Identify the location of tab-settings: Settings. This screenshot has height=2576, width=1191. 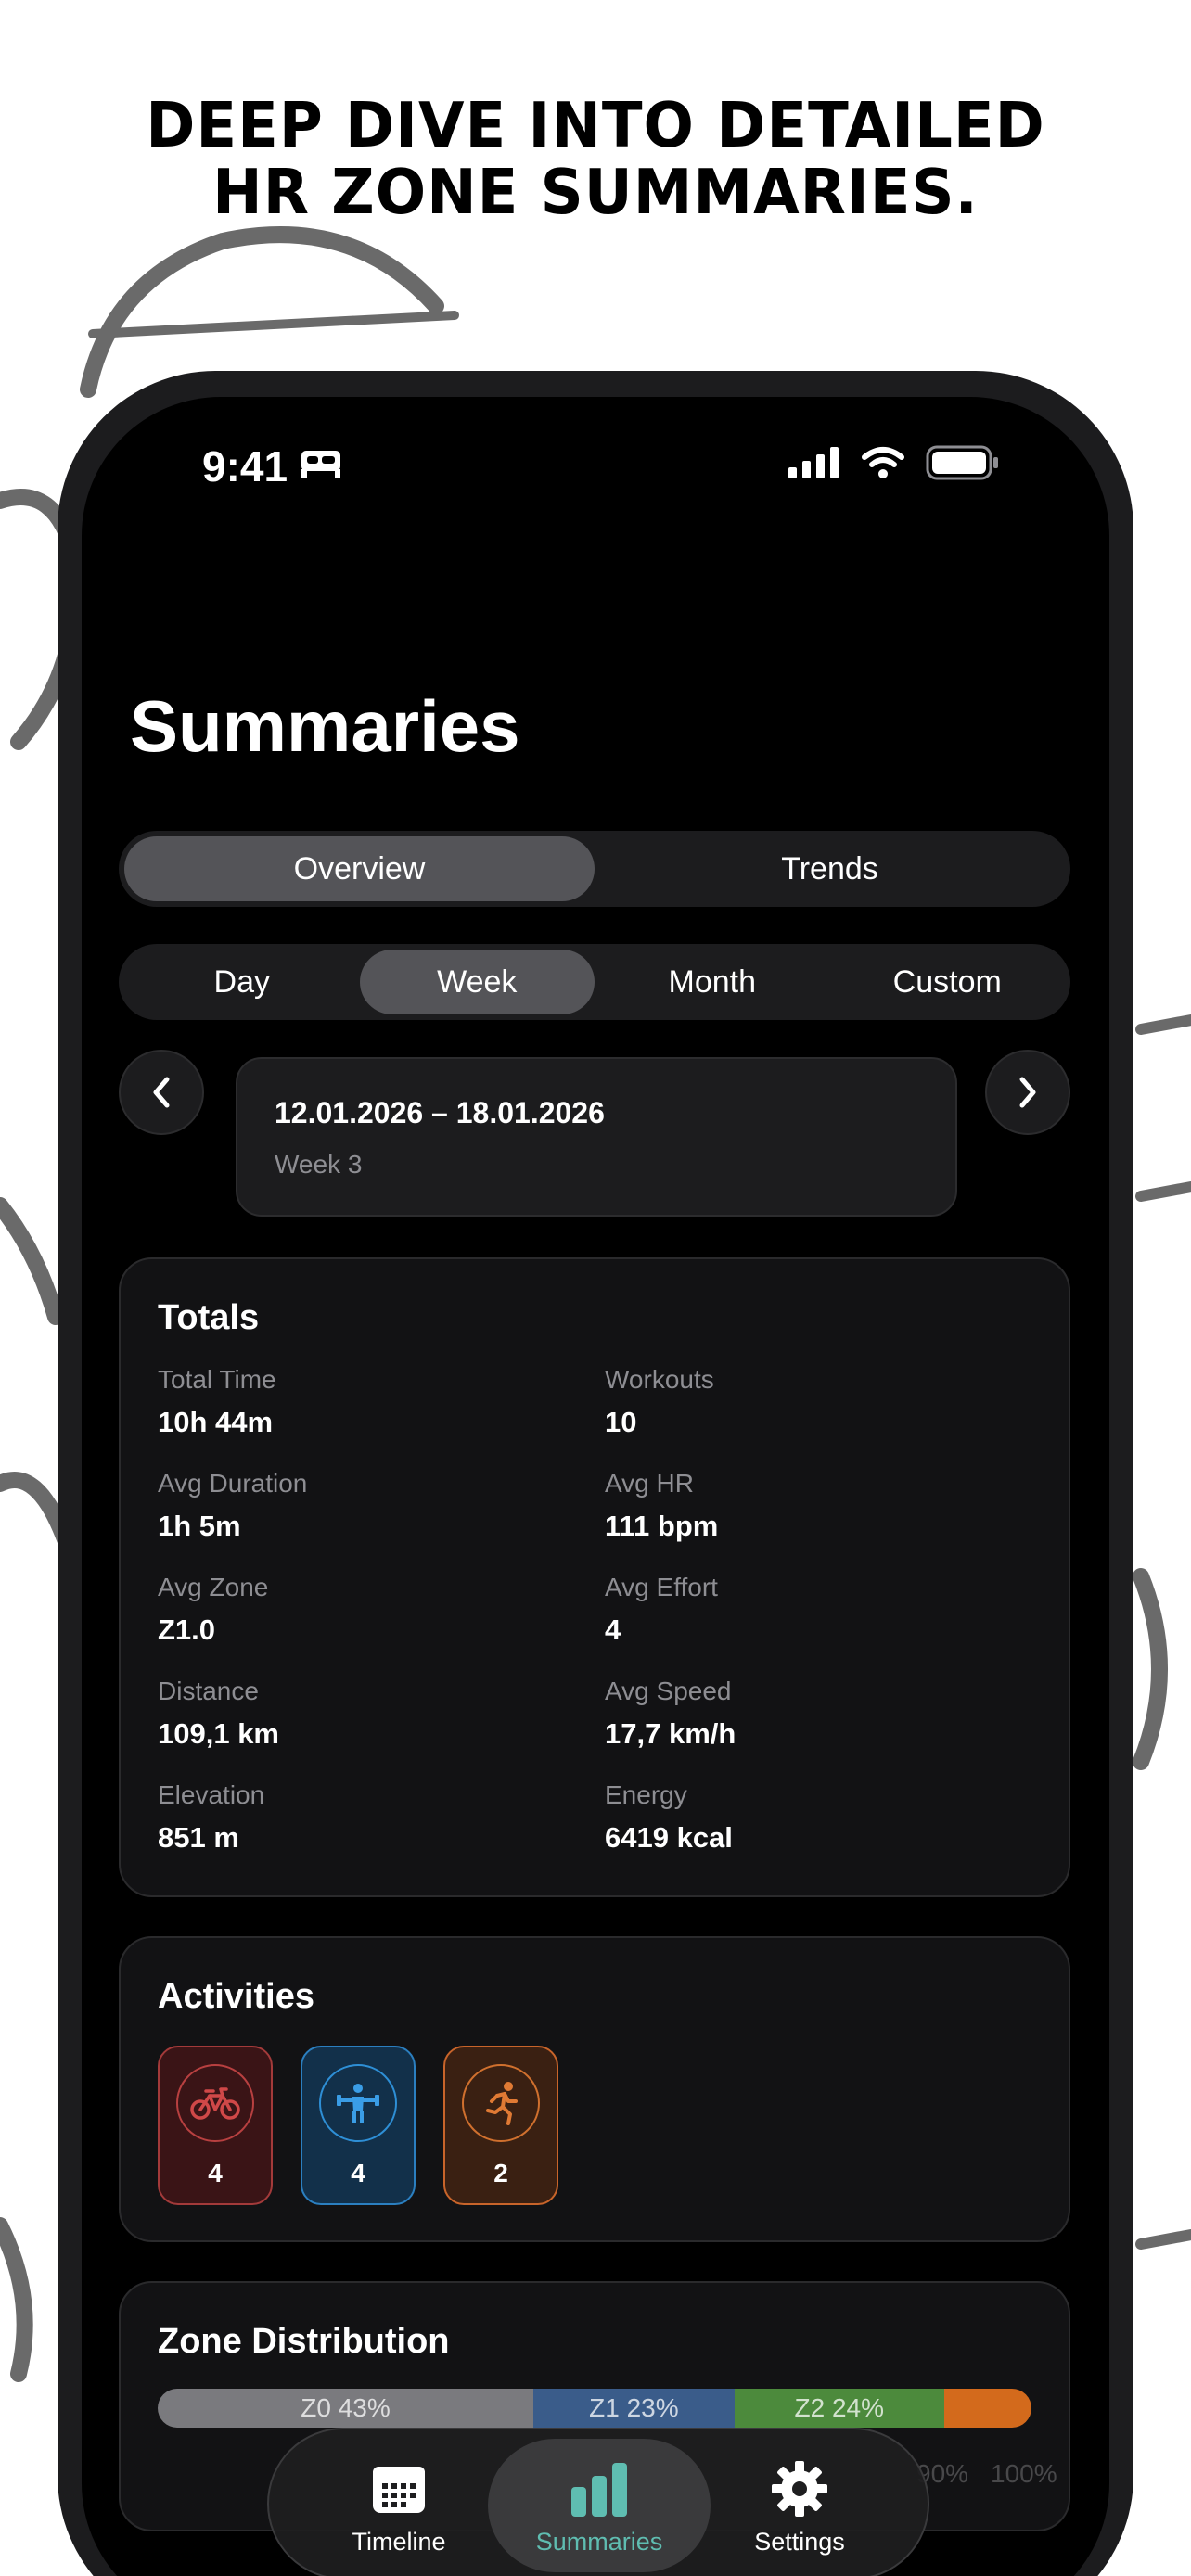
(799, 2505).